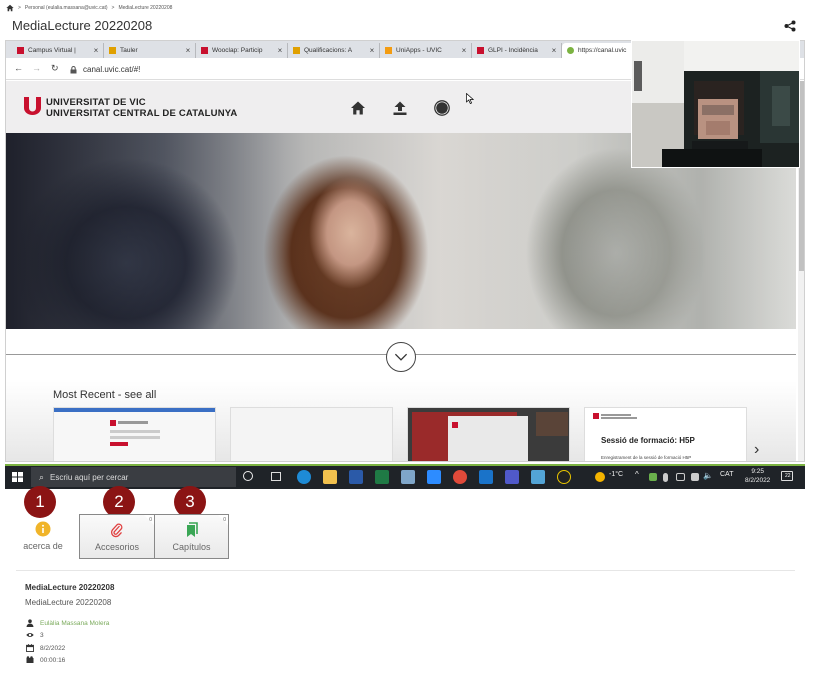 The width and height of the screenshot is (816, 677). Describe the element at coordinates (328, 50) in the screenshot. I see `browser-tab-label: Qualificacions: A` at that location.